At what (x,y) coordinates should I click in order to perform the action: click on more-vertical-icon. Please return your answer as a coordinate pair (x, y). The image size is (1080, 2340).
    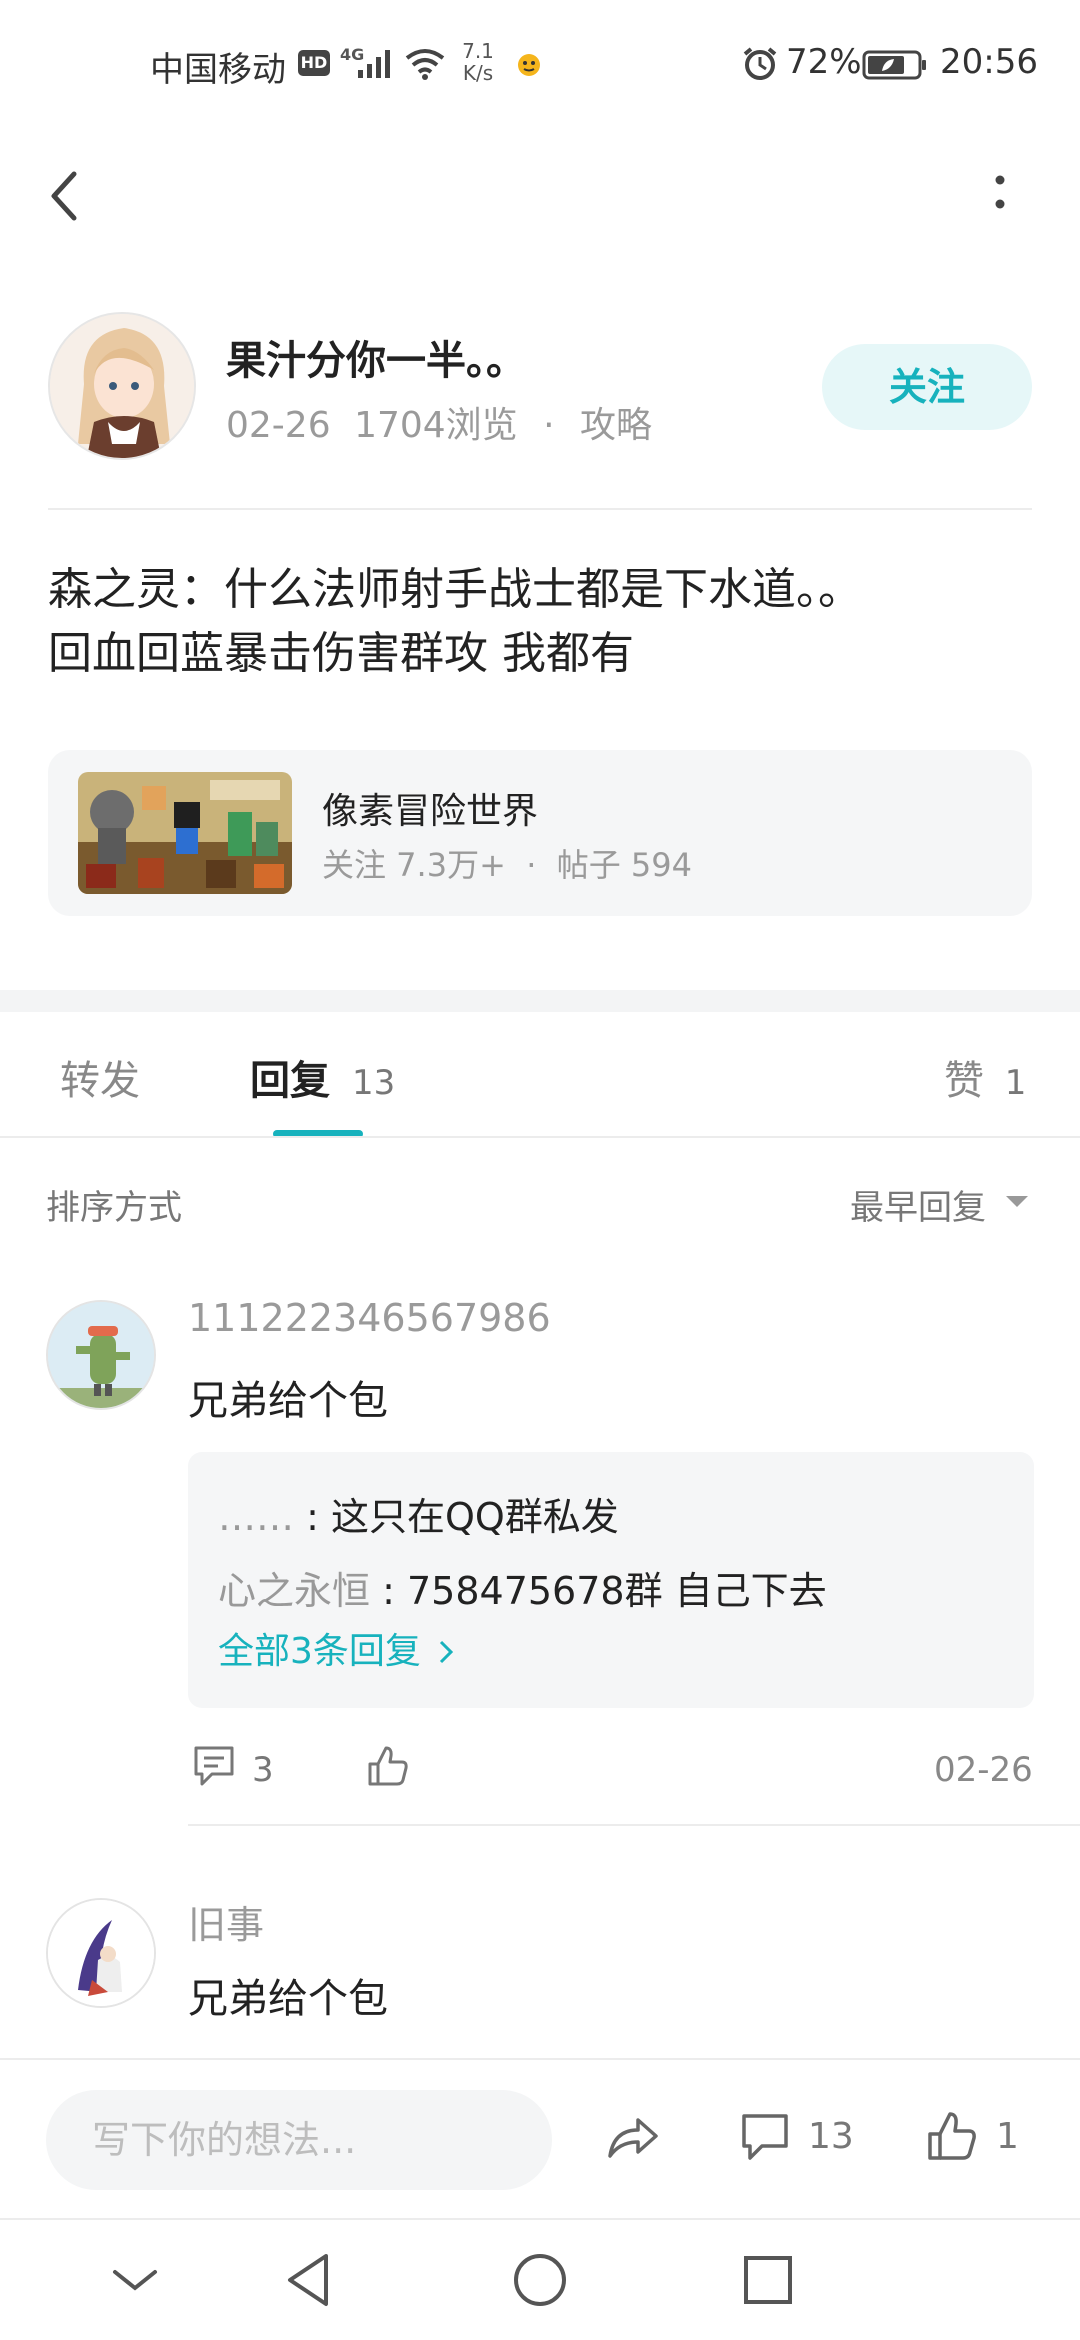
    Looking at the image, I should click on (1000, 192).